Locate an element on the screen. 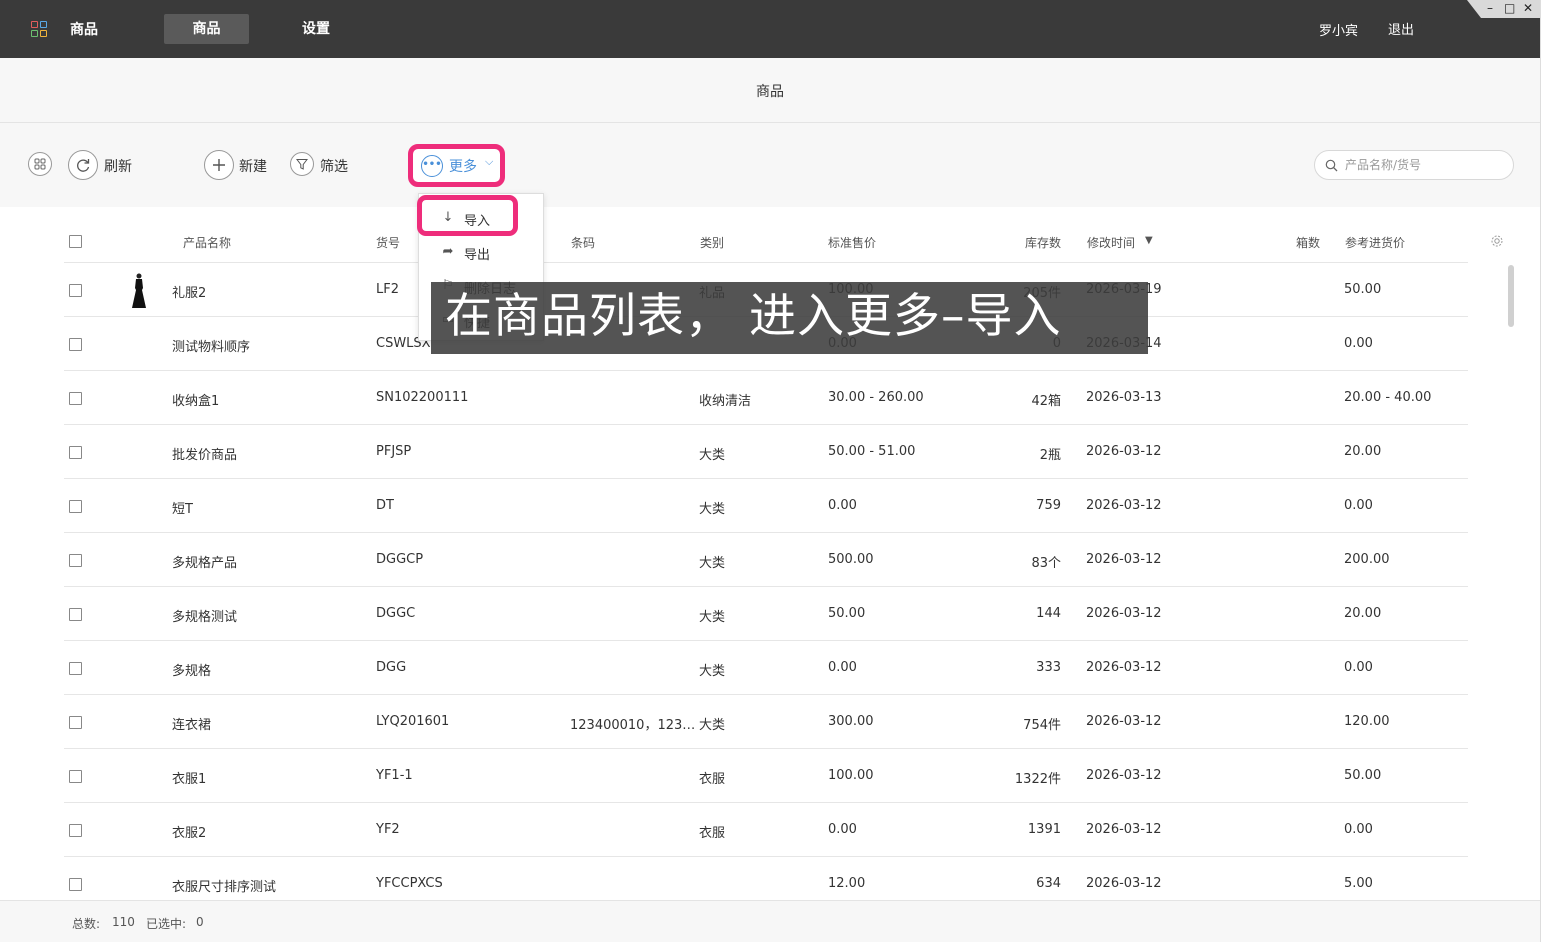 The width and height of the screenshot is (1541, 942). vertical-scrollbar is located at coordinates (1511, 296).